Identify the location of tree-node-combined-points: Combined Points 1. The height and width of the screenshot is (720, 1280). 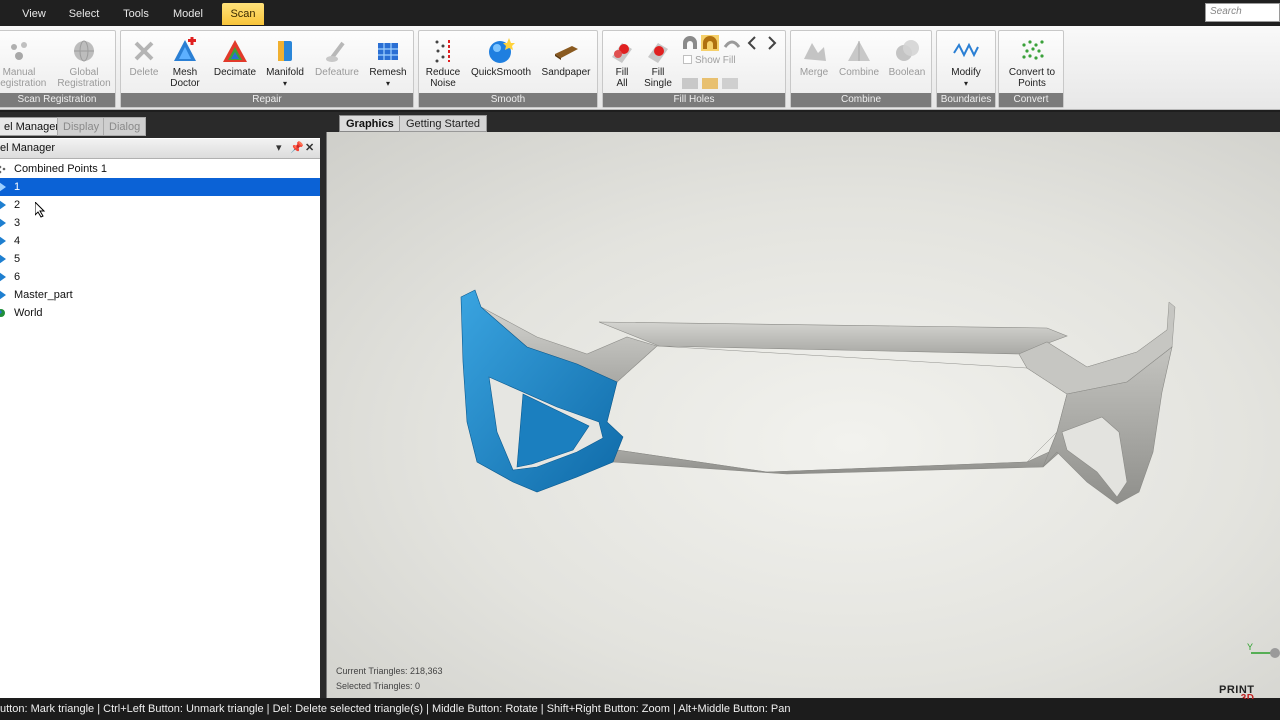
(160, 169).